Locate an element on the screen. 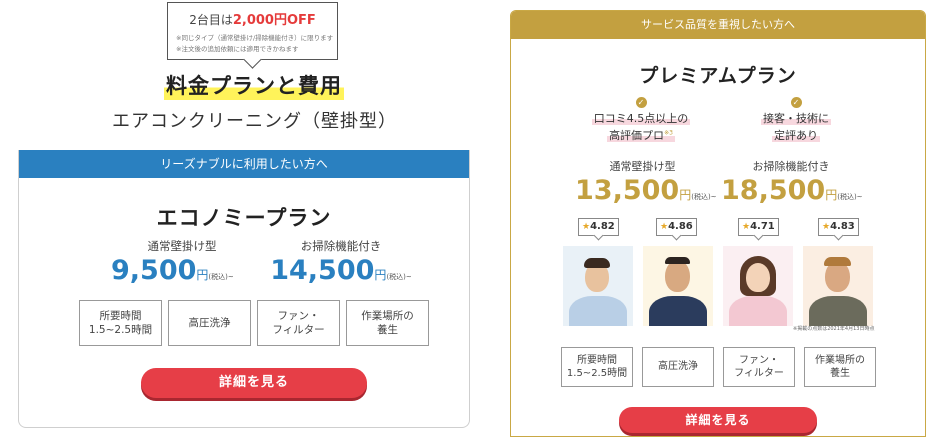 The image size is (950, 437). rating-badge: ★4.82 is located at coordinates (598, 227).